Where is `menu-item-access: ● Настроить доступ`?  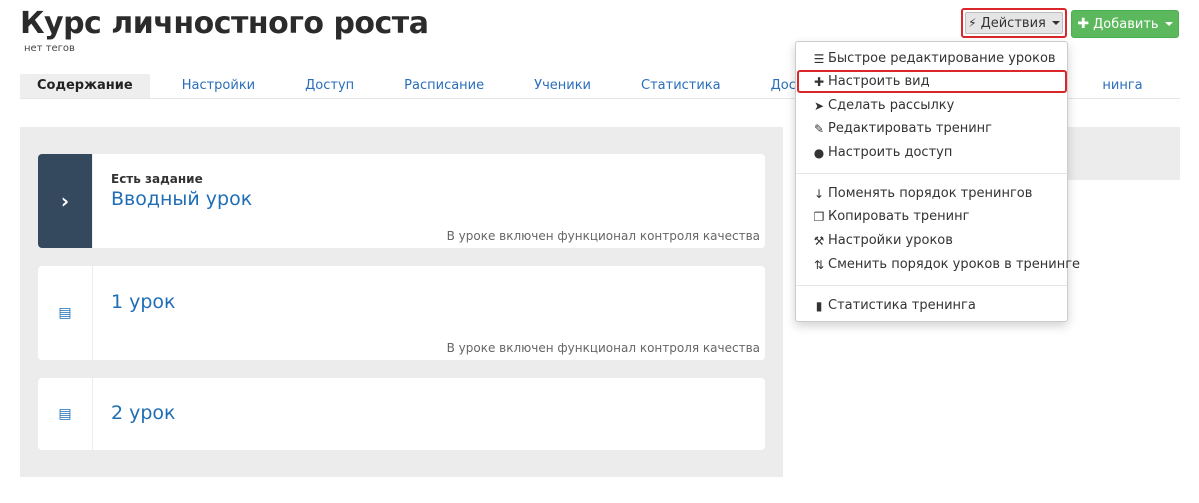 menu-item-access: ● Настроить доступ is located at coordinates (883, 152).